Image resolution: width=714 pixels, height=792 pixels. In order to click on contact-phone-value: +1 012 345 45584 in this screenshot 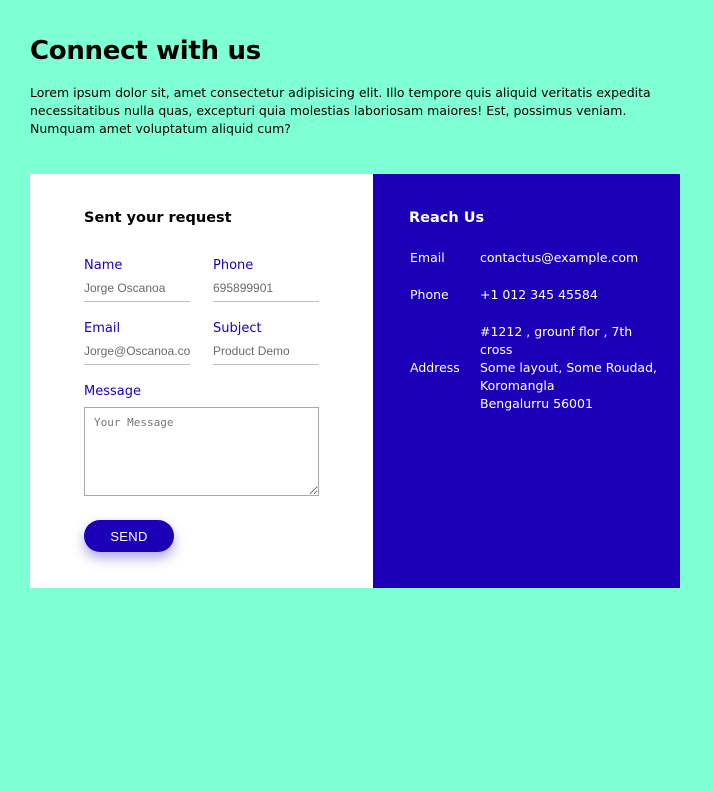, I will do `click(539, 294)`.